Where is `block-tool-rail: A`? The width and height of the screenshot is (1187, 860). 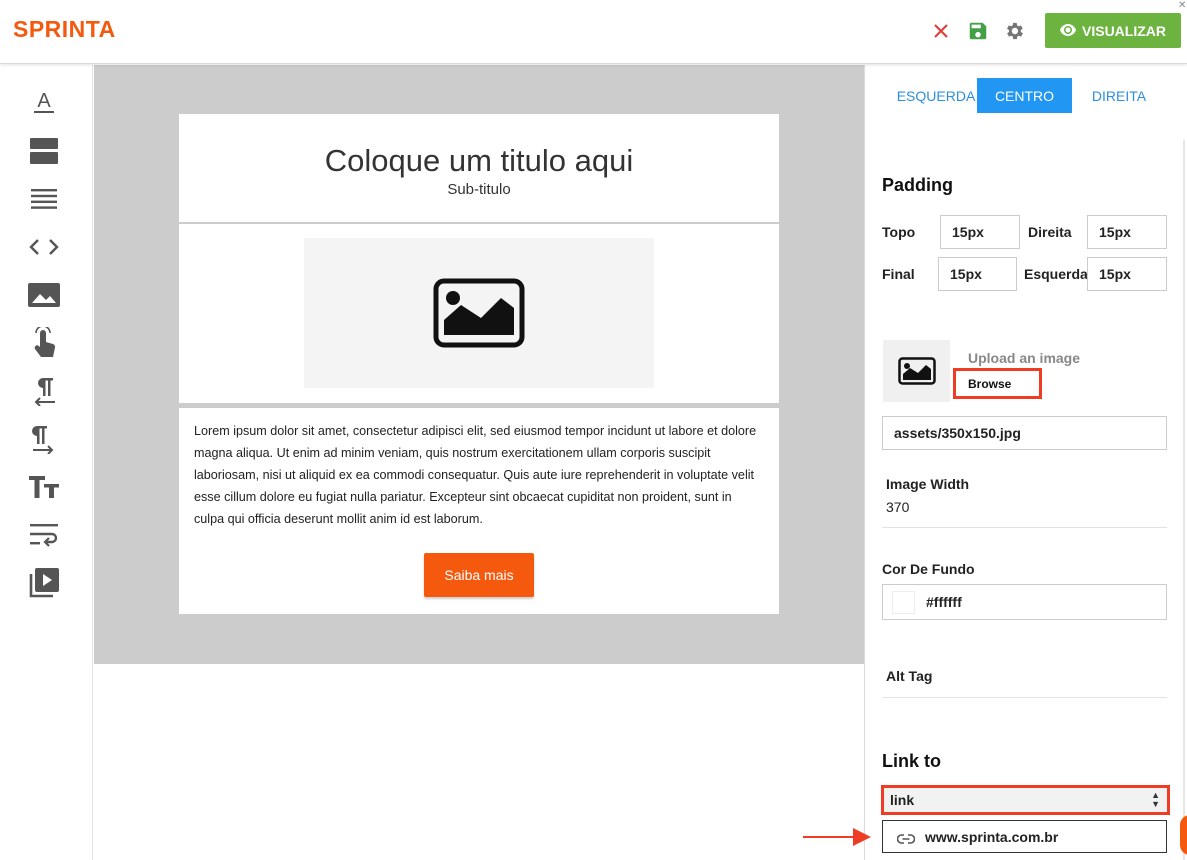 block-tool-rail: A is located at coordinates (46, 462).